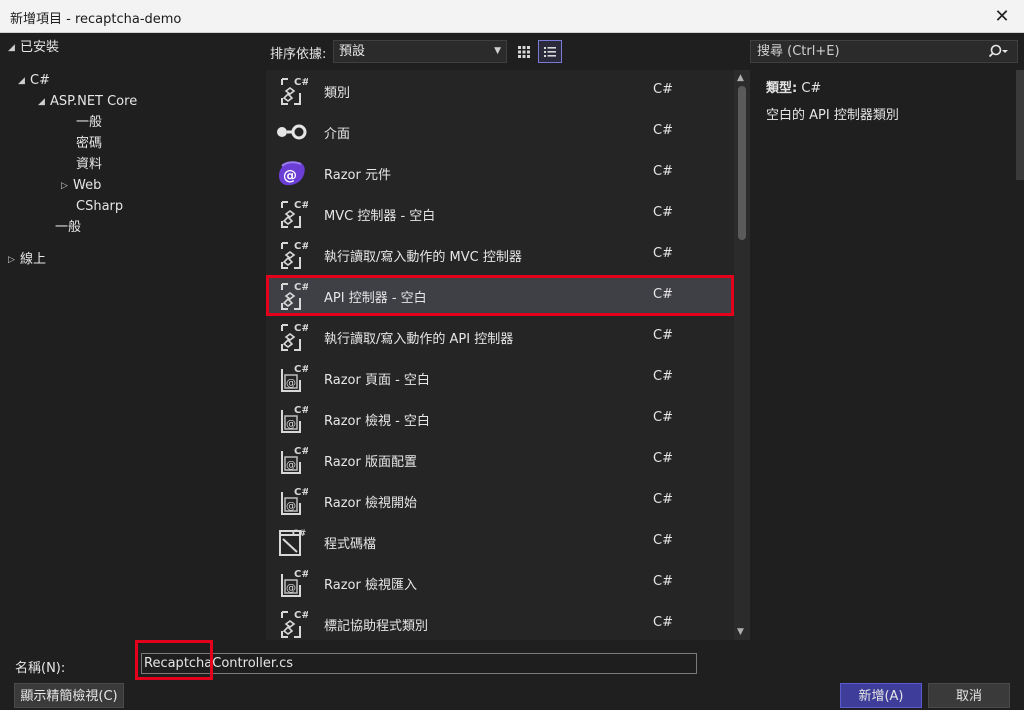 The width and height of the screenshot is (1024, 710). I want to click on tree-node-general2: 一般, so click(68, 228).